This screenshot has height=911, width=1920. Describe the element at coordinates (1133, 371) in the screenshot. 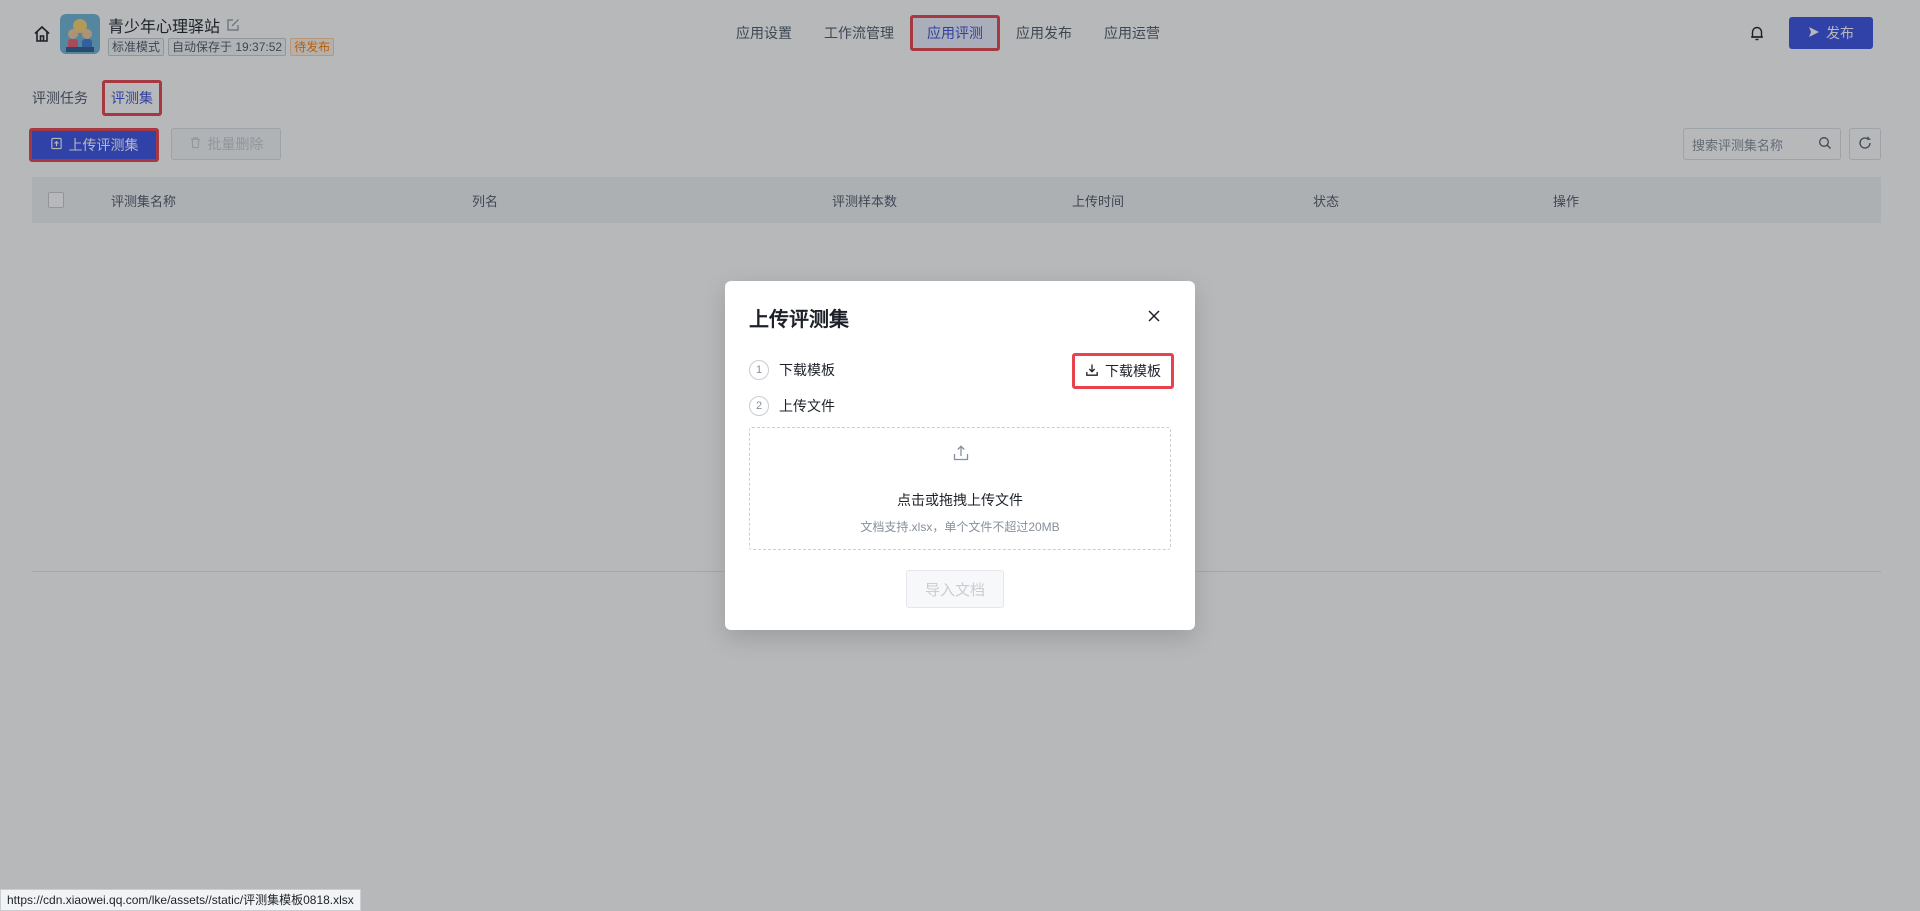

I see `download-button-label: 下载模板` at that location.